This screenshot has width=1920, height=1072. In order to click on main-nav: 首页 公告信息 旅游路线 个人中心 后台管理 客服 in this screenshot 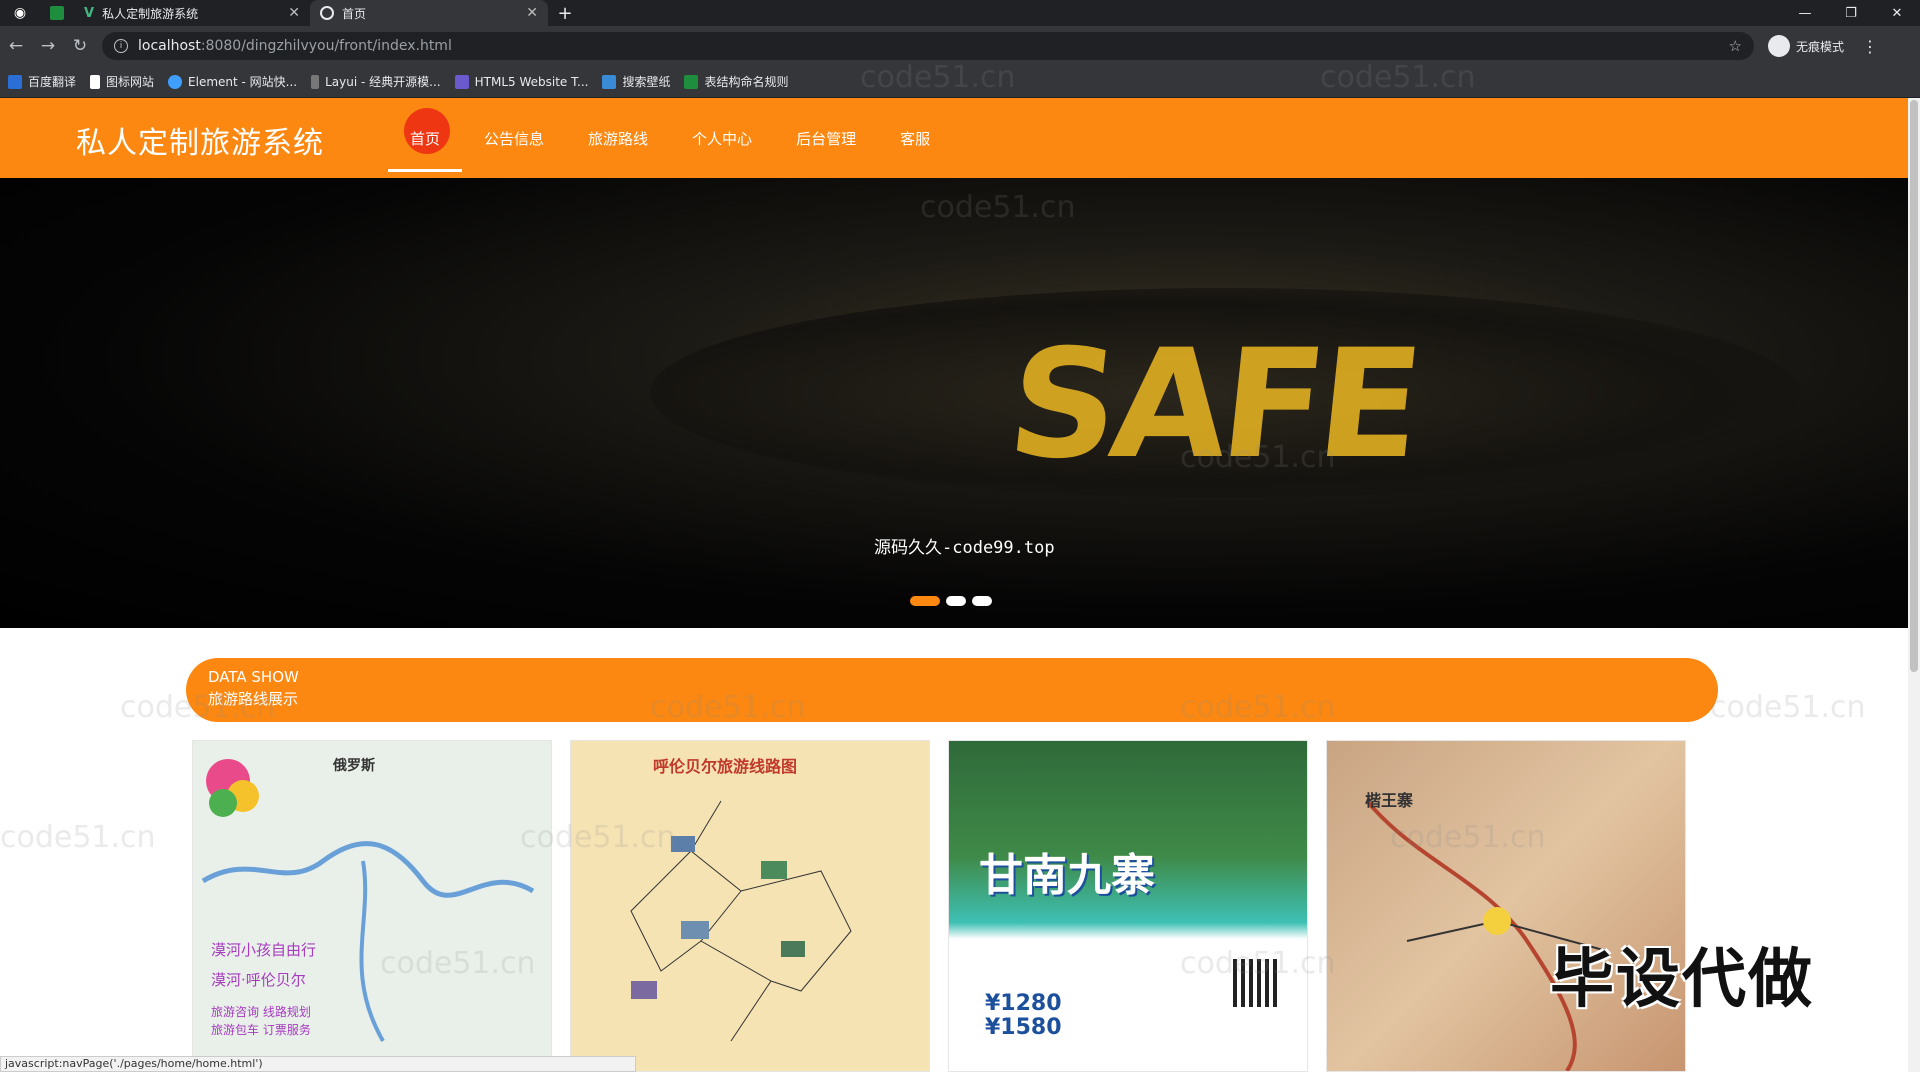, I will do `click(670, 138)`.